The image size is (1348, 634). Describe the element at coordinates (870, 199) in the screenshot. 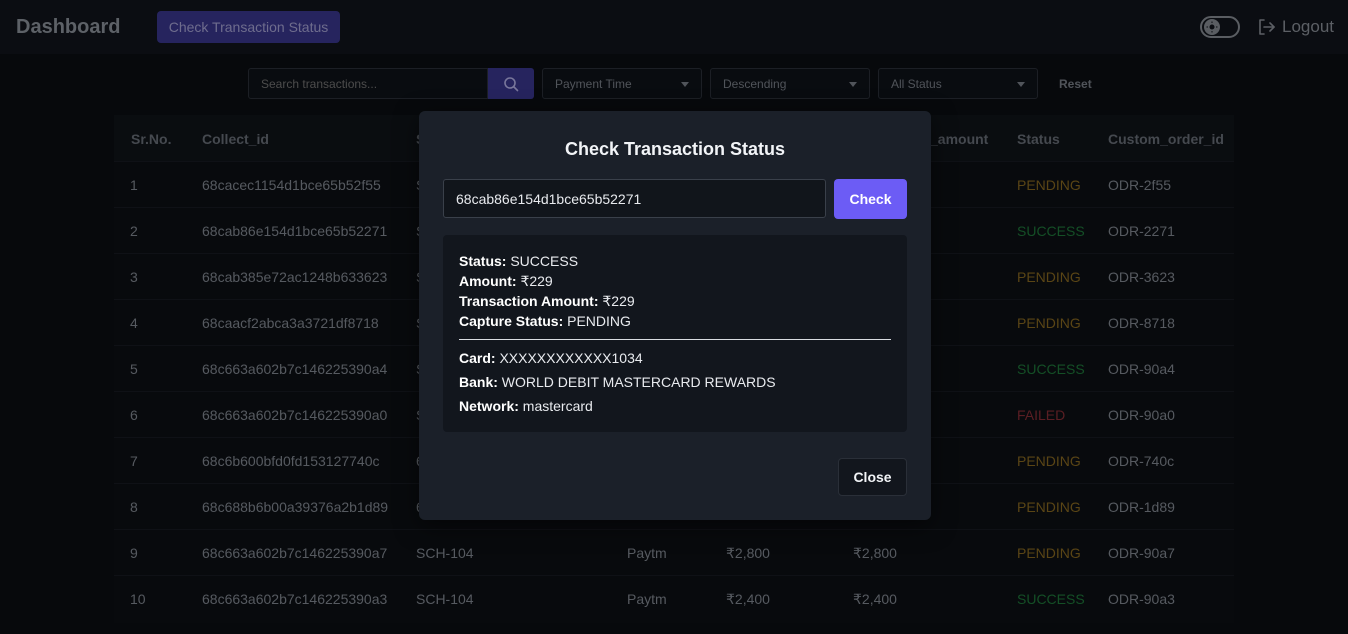

I see `check-button: Check` at that location.